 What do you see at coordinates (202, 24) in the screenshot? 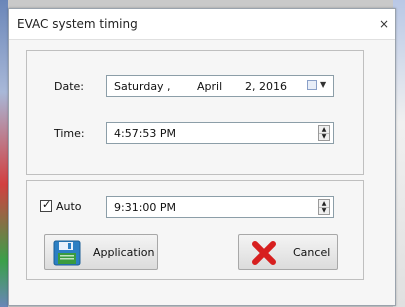
I see `title-bar: EVAC system timing ×` at bounding box center [202, 24].